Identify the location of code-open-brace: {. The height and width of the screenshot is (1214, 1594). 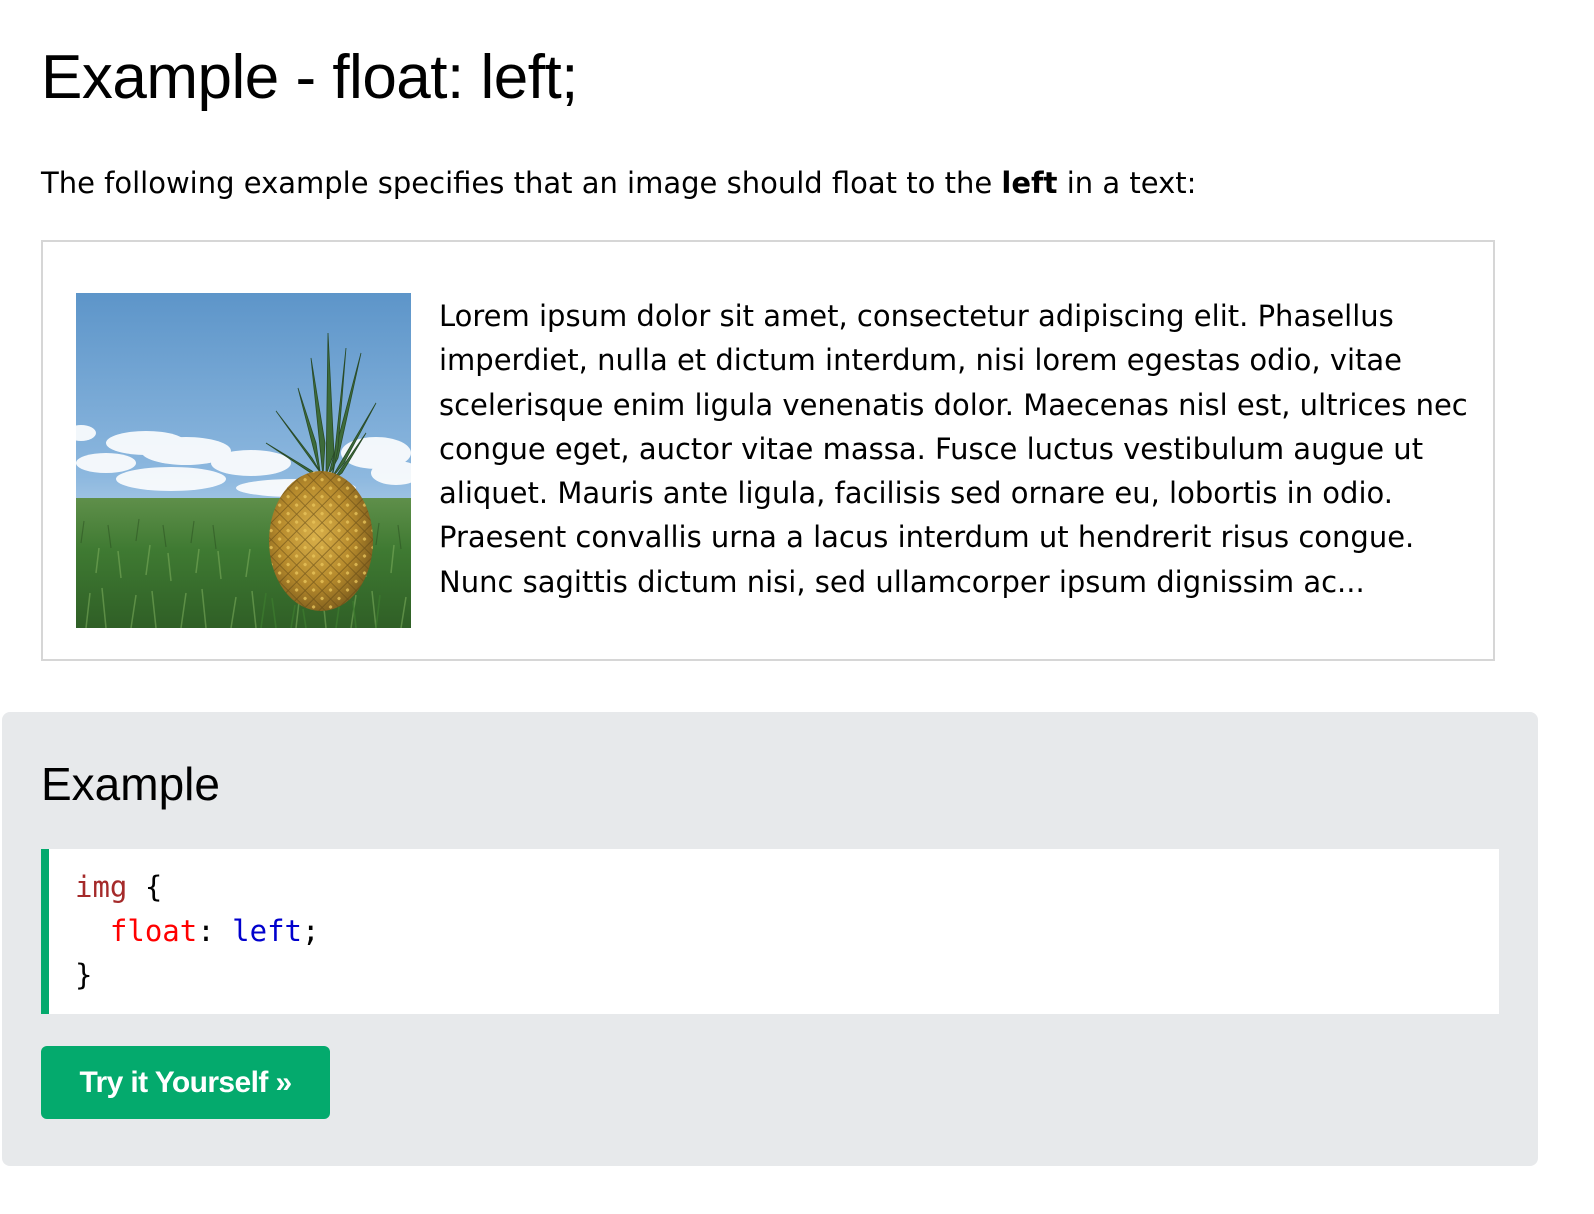
(145, 887).